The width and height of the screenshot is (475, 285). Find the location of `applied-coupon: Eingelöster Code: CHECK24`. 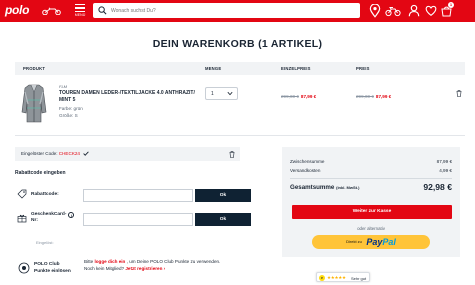

applied-coupon: Eingelöster Code: CHECK24 is located at coordinates (127, 154).